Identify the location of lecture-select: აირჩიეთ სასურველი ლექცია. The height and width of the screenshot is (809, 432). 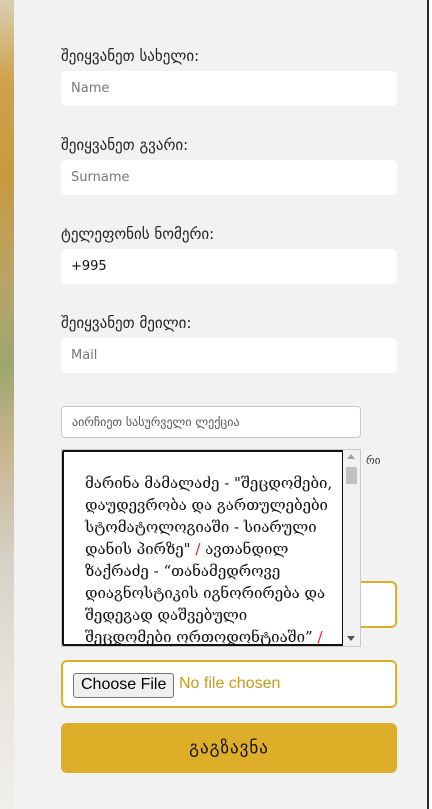
(211, 422).